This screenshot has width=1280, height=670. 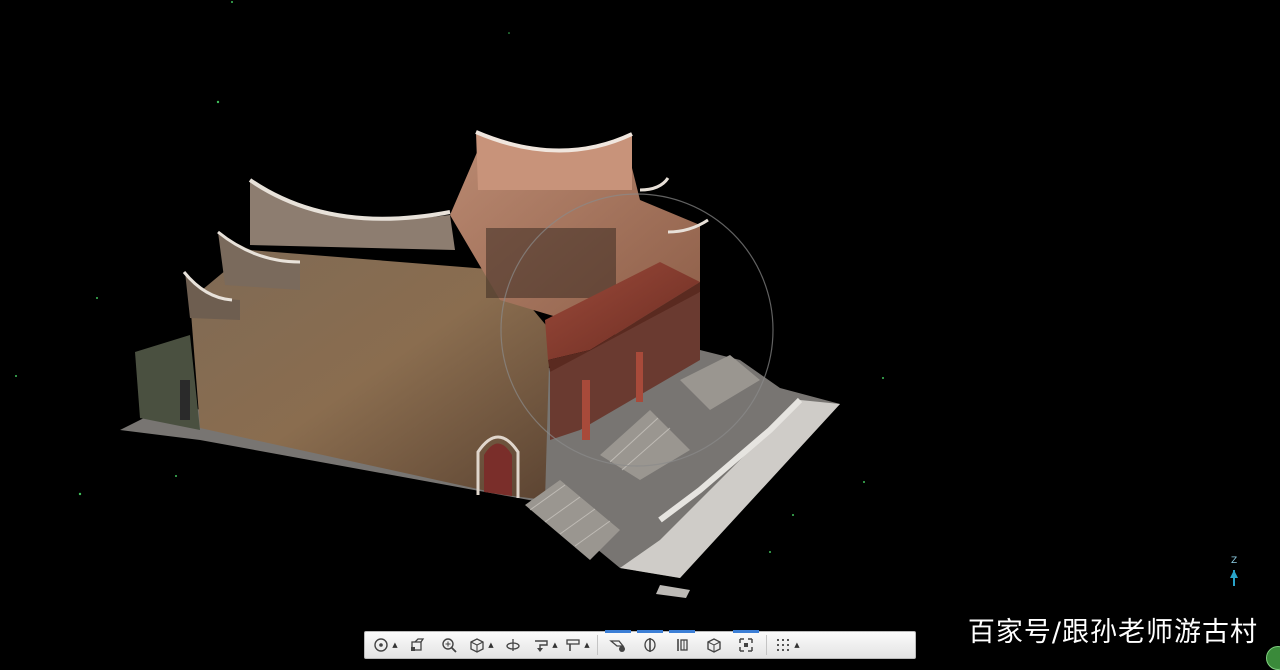 I want to click on watermark-text: 百家号/跟孙老师游古村, so click(x=1112, y=632).